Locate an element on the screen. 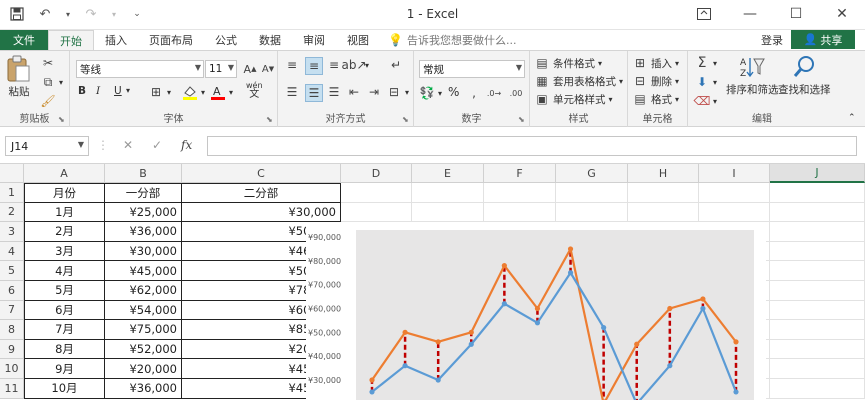 The height and width of the screenshot is (400, 865). select-all-corner is located at coordinates (12, 173).